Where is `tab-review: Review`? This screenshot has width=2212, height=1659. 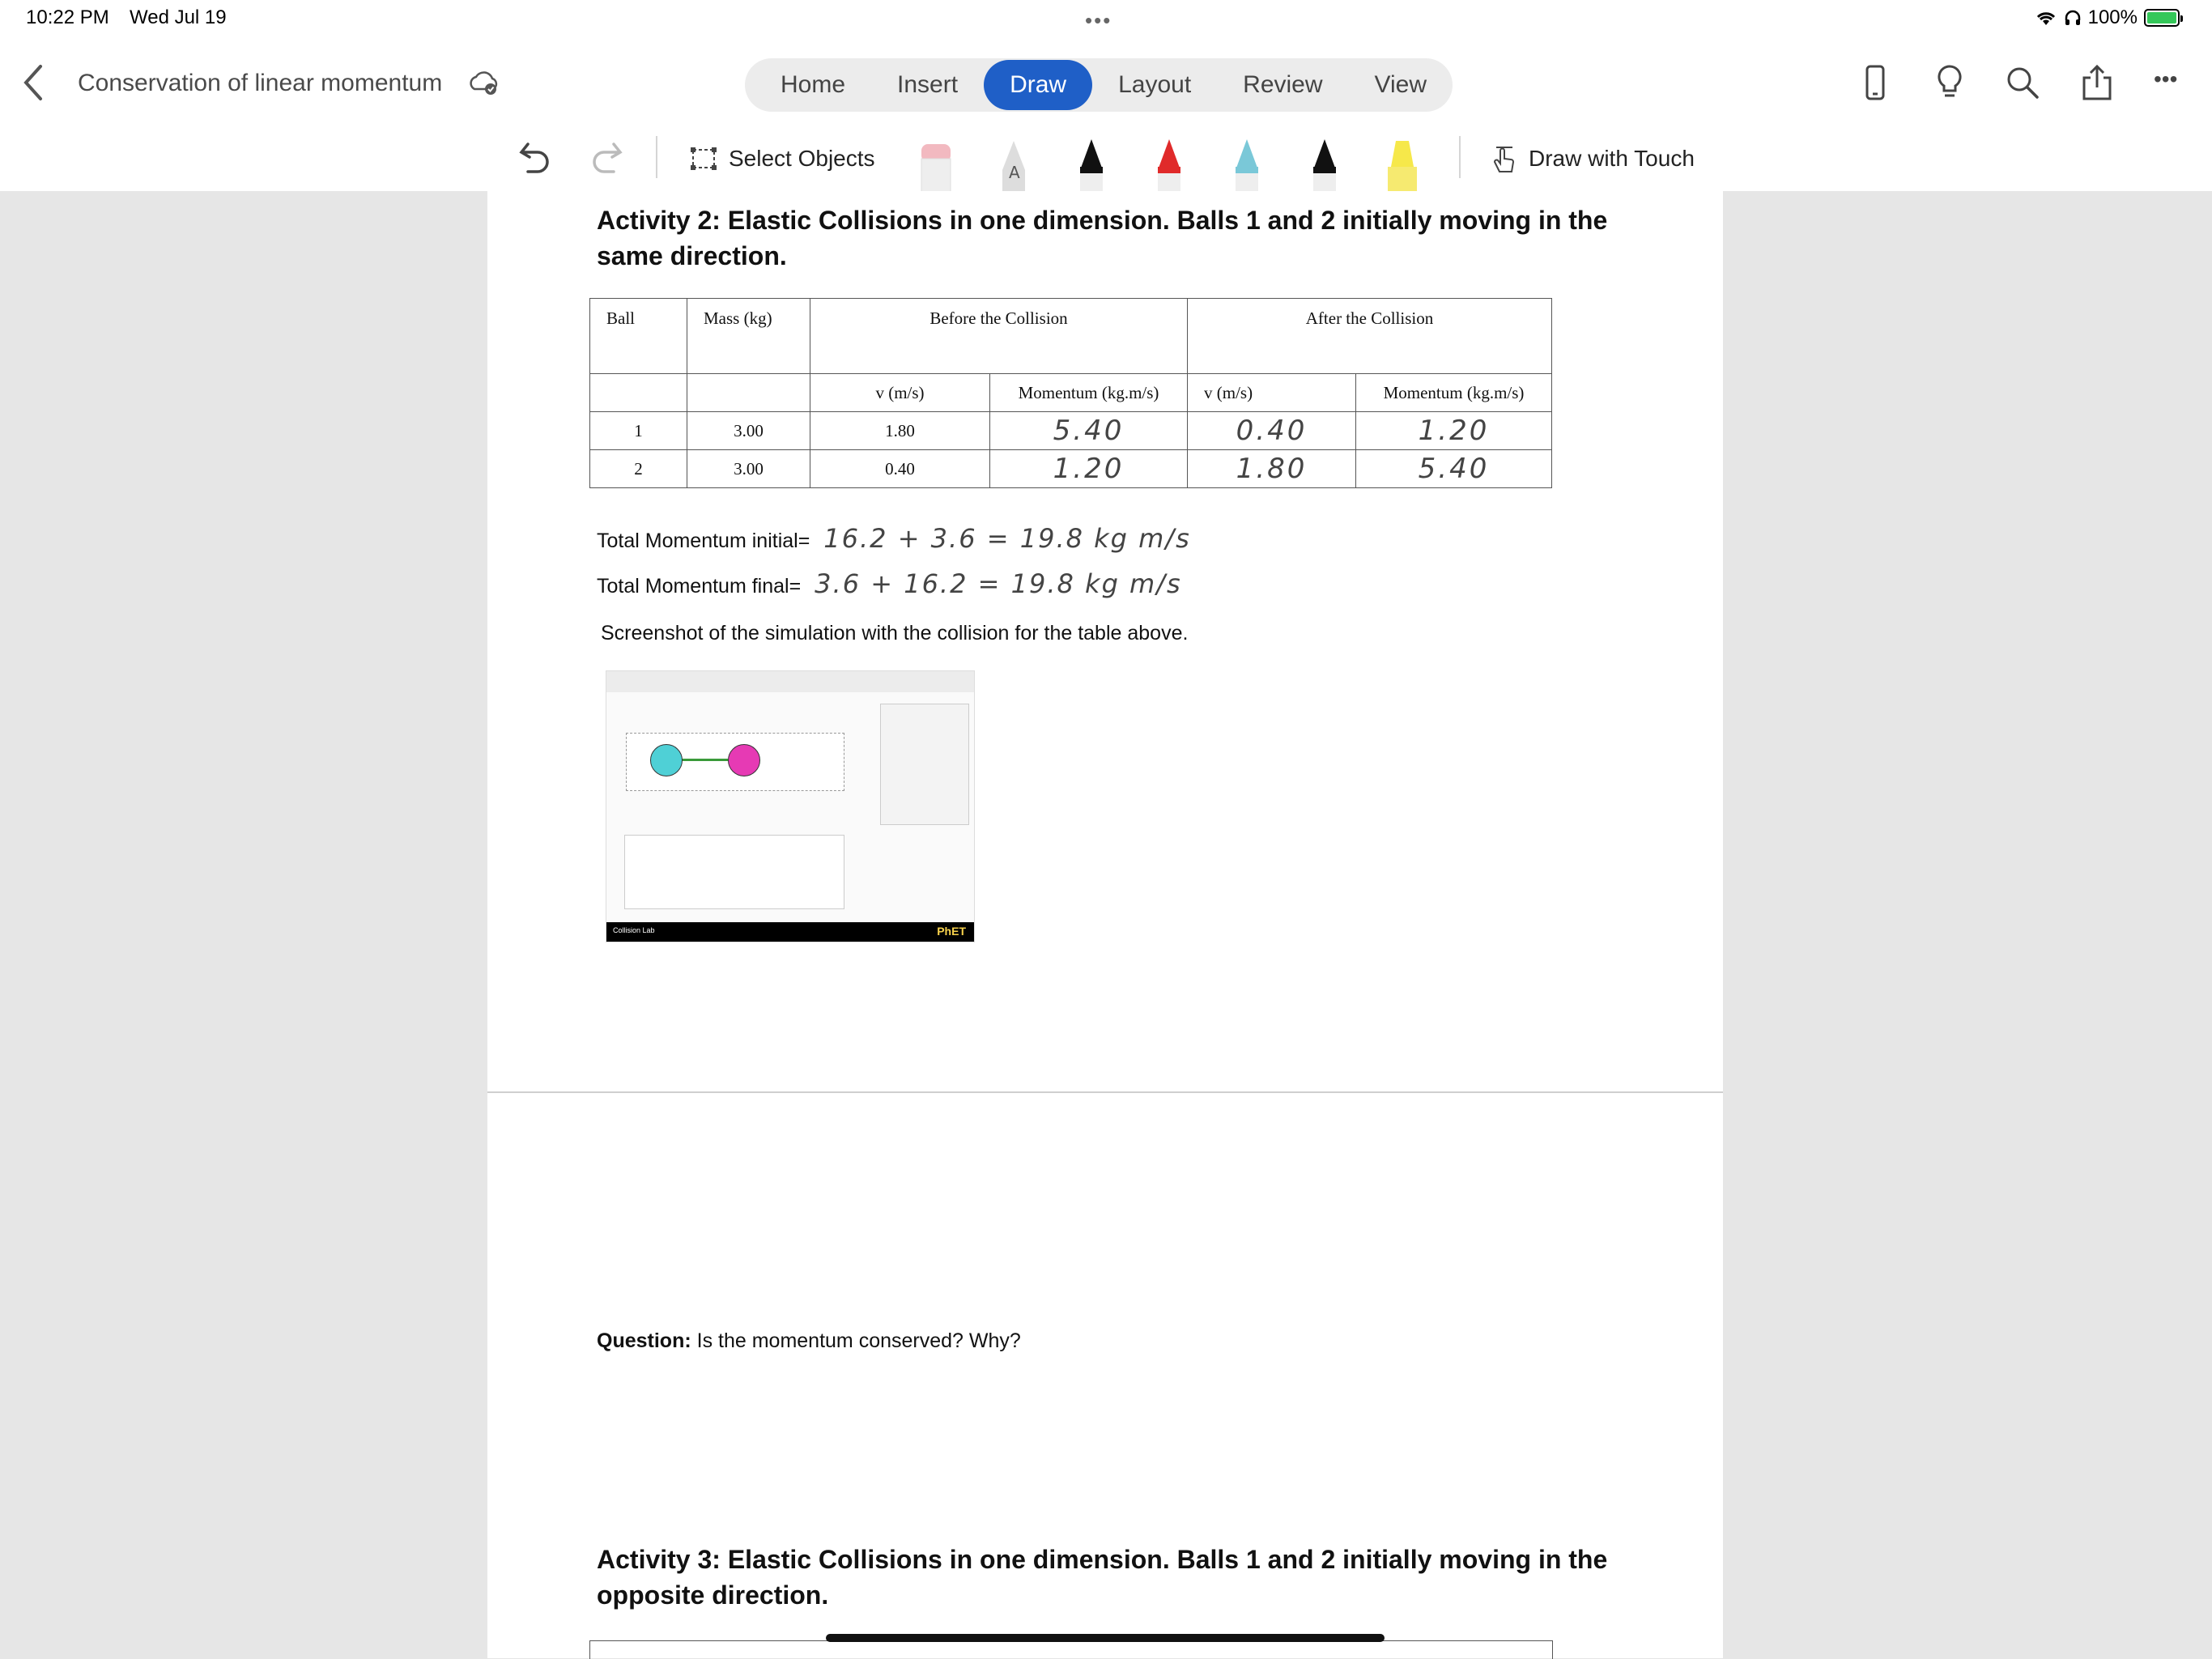
tab-review: Review is located at coordinates (1282, 85).